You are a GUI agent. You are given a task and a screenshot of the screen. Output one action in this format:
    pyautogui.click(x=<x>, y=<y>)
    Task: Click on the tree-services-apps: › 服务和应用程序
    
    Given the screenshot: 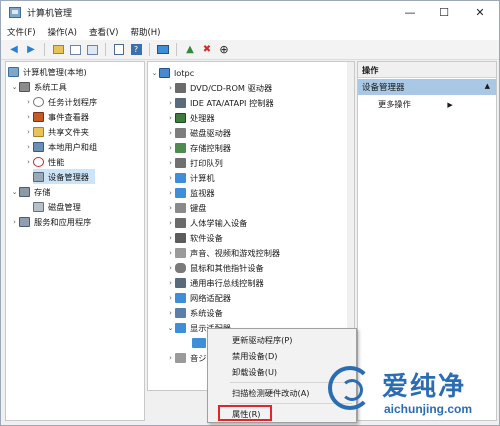 What is the action you would take?
    pyautogui.click(x=50, y=221)
    